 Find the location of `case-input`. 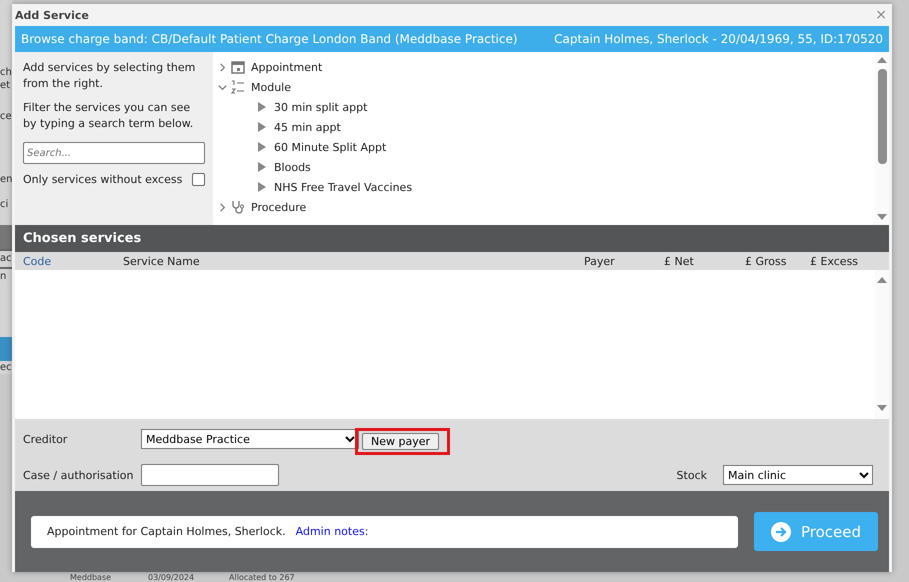

case-input is located at coordinates (210, 475).